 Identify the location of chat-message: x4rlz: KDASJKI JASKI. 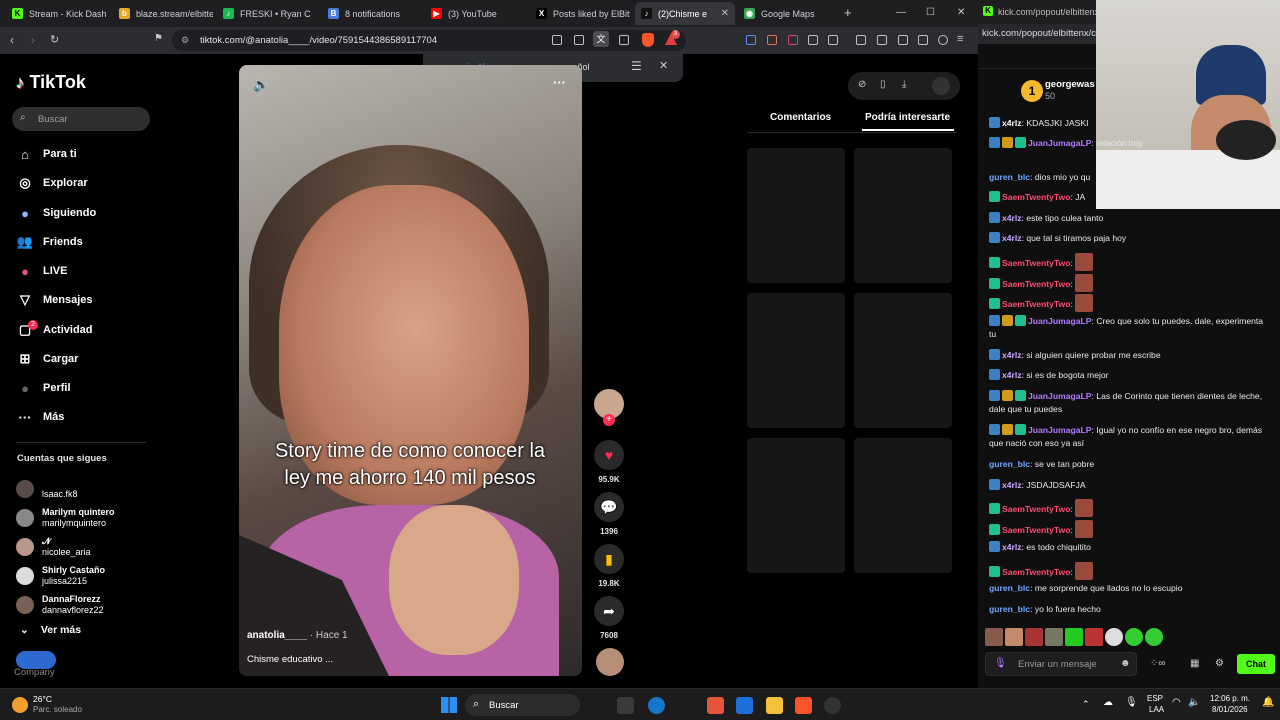
(1126, 123).